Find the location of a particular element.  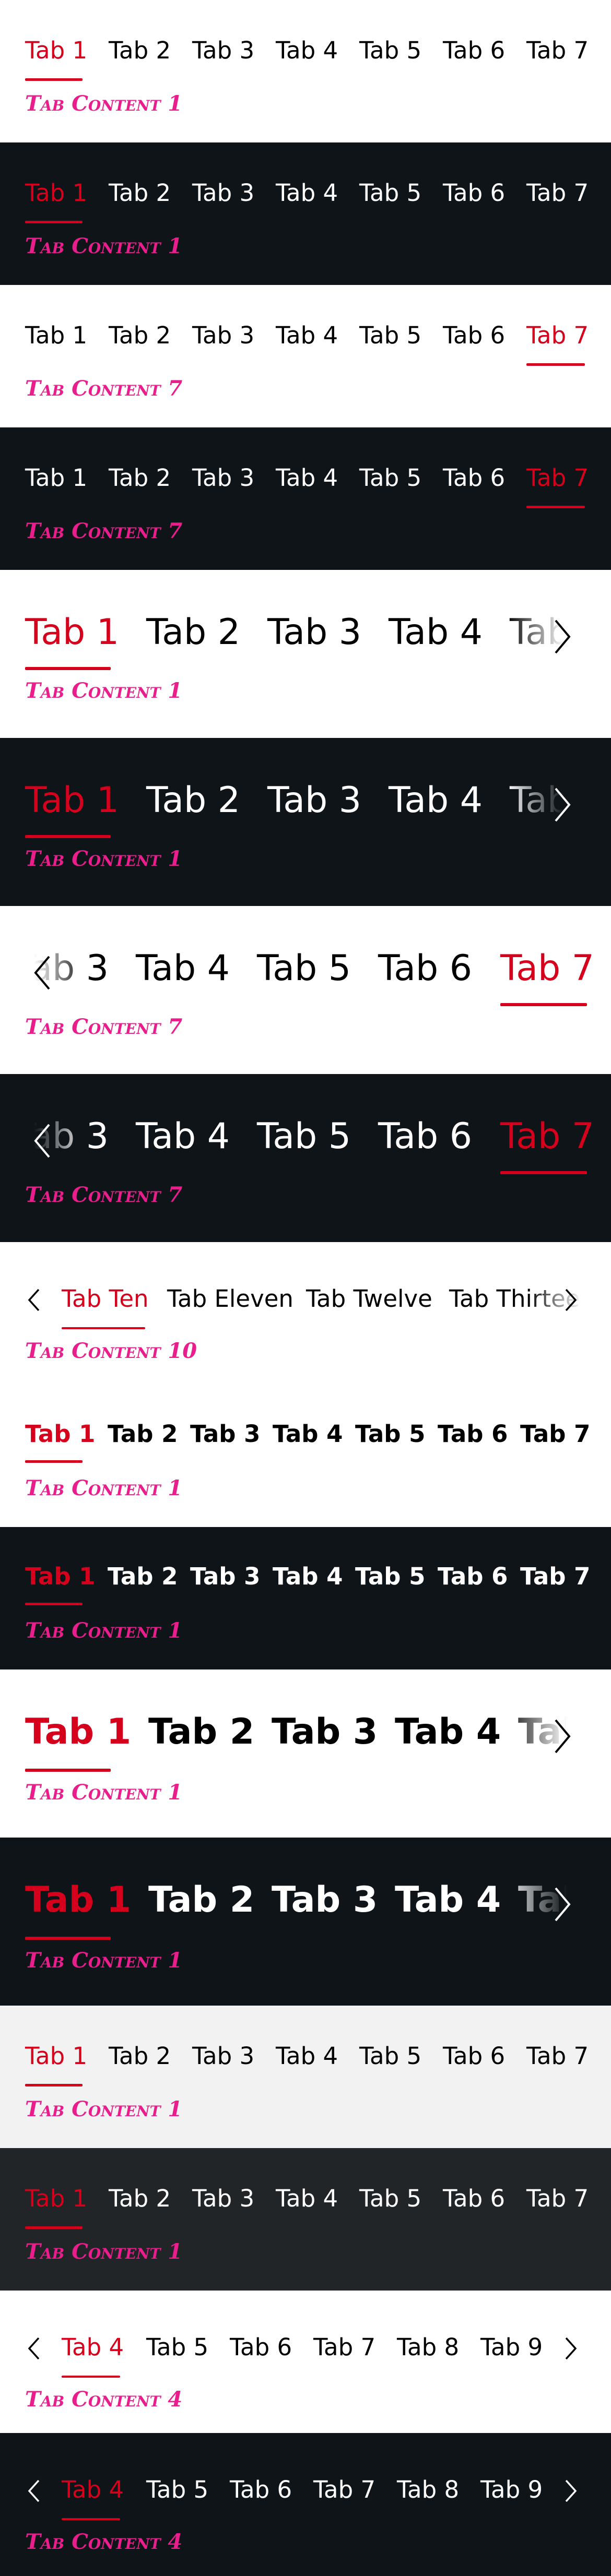

tab-8: Tab 8 is located at coordinates (428, 2489).